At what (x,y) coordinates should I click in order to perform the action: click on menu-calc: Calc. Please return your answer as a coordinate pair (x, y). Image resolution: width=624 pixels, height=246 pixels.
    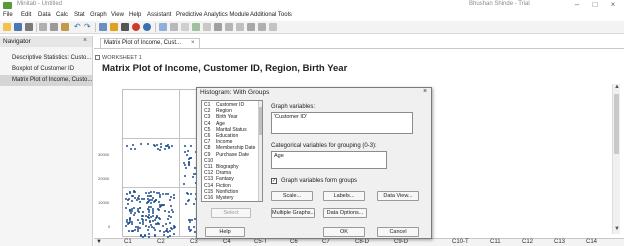
    Looking at the image, I should click on (62, 15).